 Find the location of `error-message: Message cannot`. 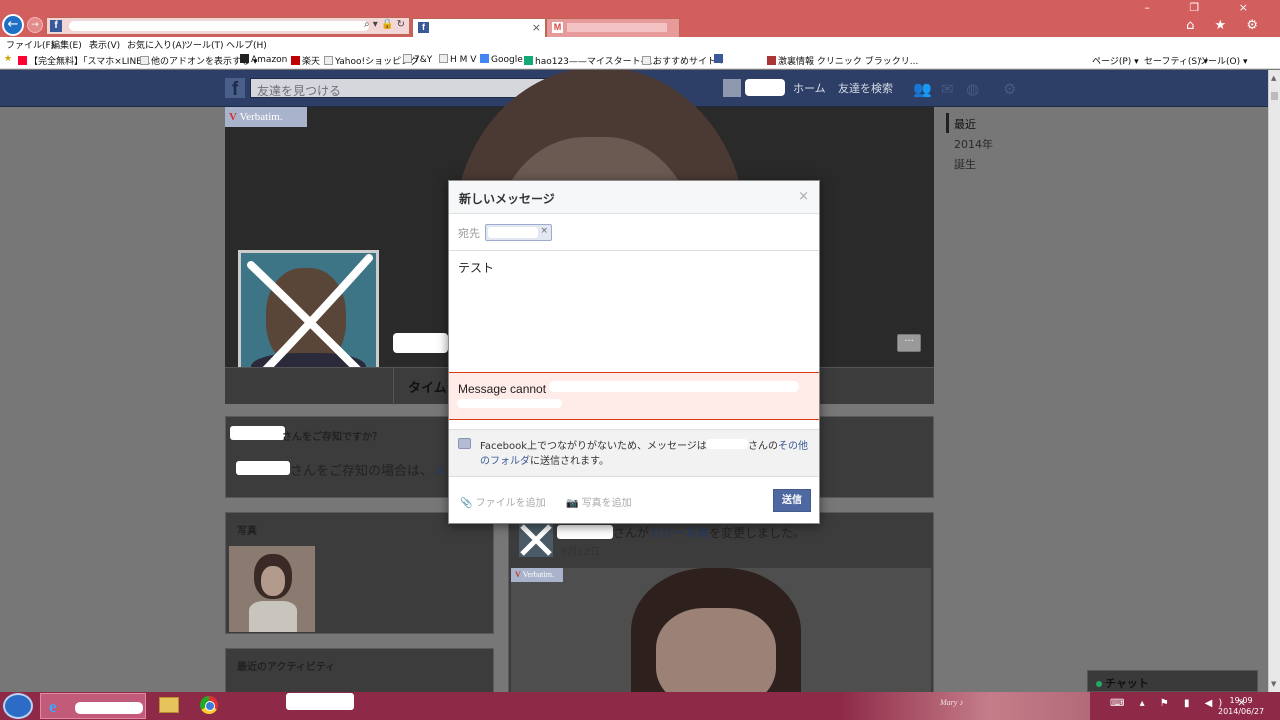

error-message: Message cannot is located at coordinates (634, 396).